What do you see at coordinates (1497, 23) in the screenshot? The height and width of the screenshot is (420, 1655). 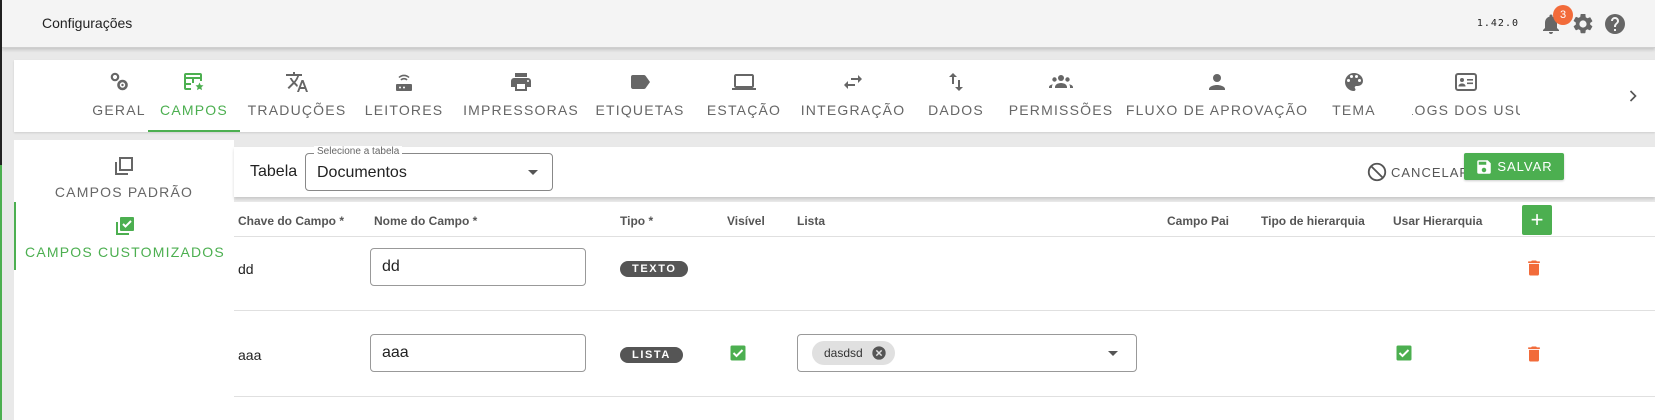 I see `version-label: 1.42.0` at bounding box center [1497, 23].